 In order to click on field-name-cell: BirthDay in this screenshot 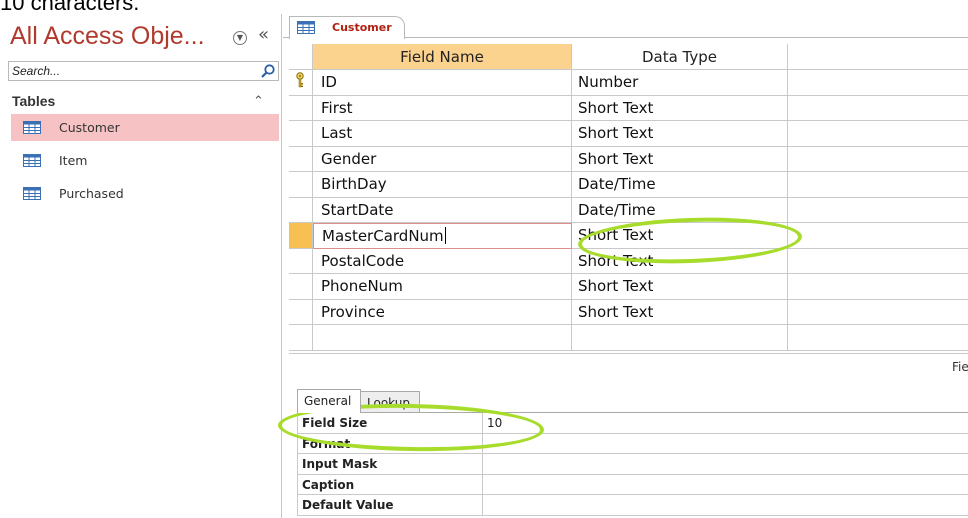, I will do `click(442, 185)`.